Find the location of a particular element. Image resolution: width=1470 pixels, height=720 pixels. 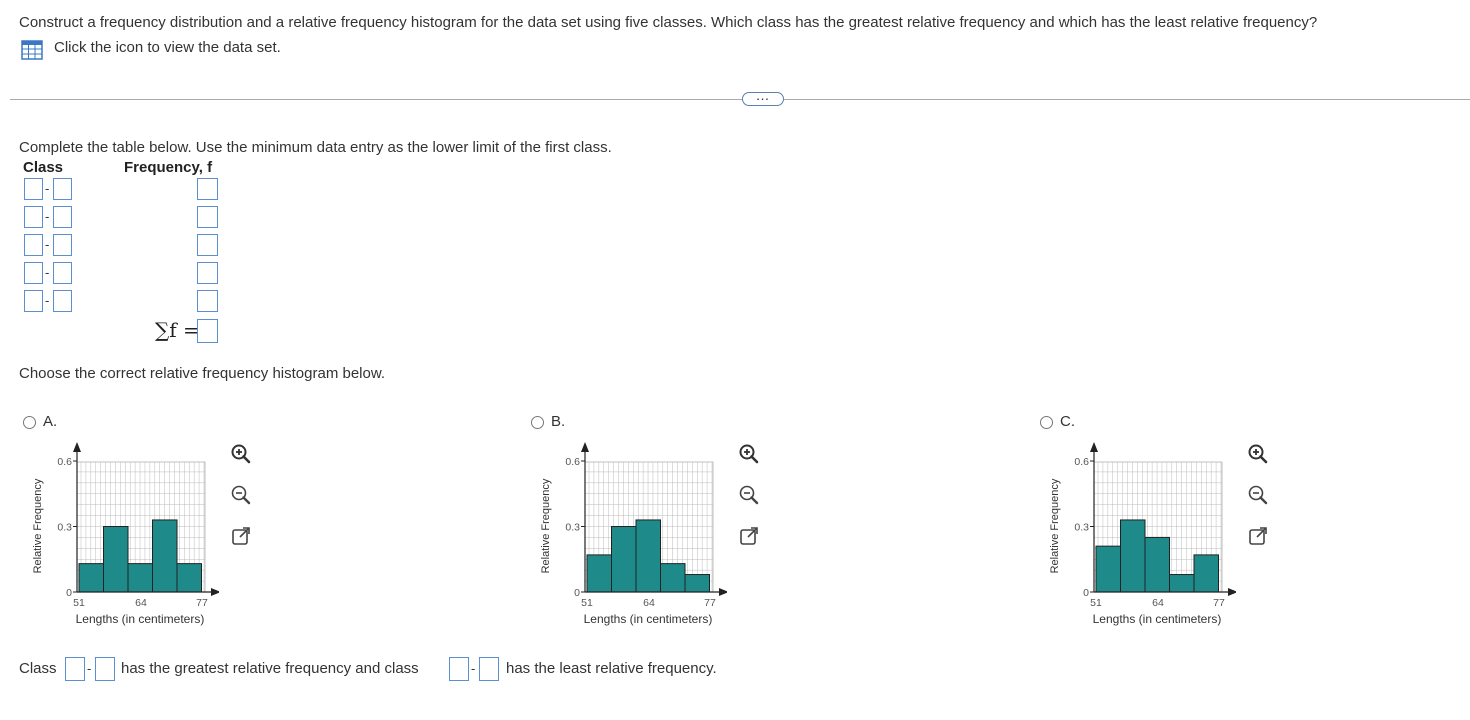

section-divider is located at coordinates (740, 99).